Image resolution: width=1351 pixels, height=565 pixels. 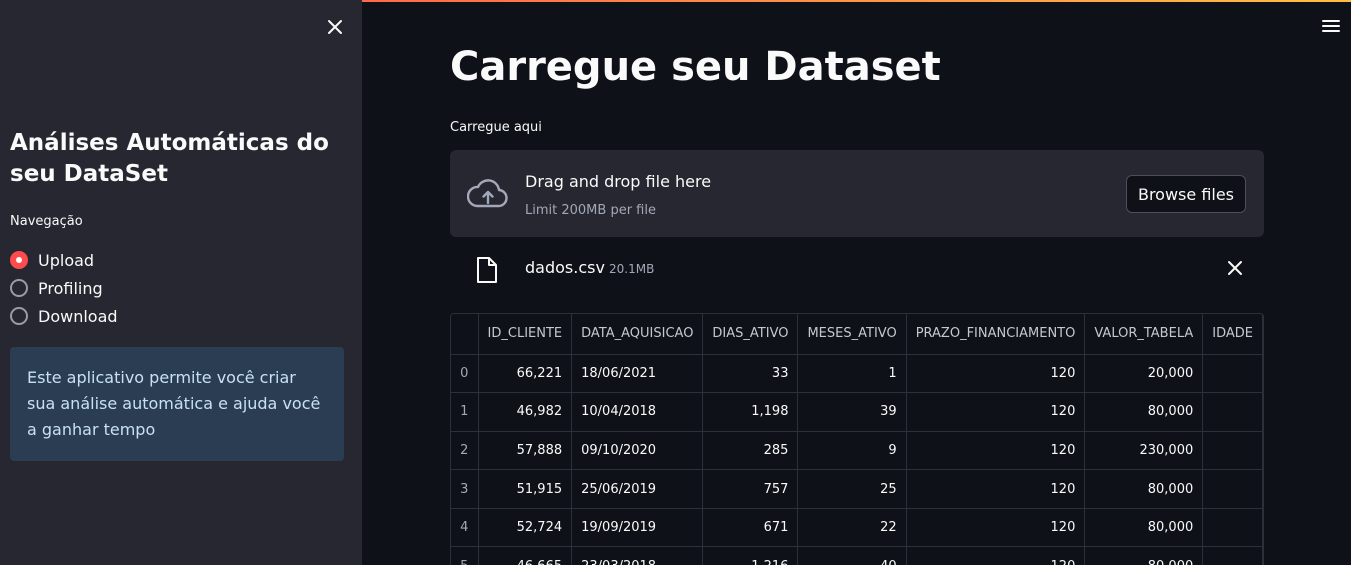 I want to click on table-cell: 1,216, so click(x=750, y=555).